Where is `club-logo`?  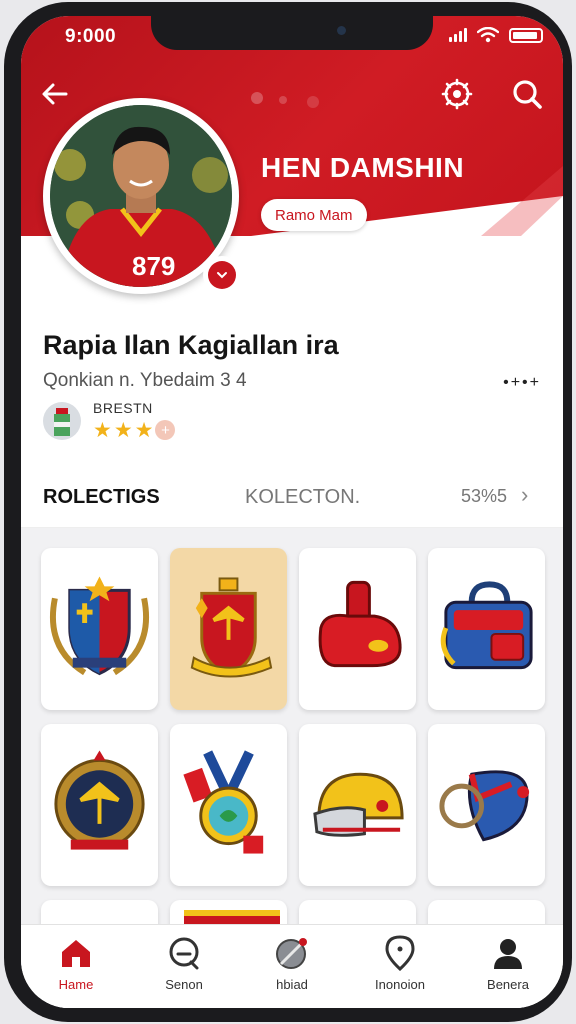
club-logo is located at coordinates (62, 421).